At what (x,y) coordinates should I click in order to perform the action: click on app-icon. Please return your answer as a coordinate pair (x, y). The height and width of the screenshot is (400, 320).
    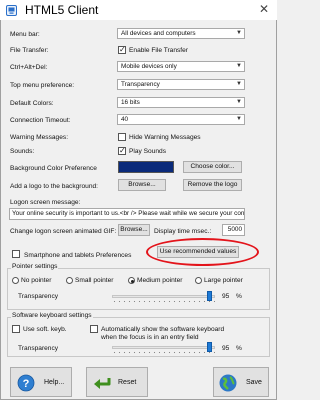
    Looking at the image, I should click on (11, 10).